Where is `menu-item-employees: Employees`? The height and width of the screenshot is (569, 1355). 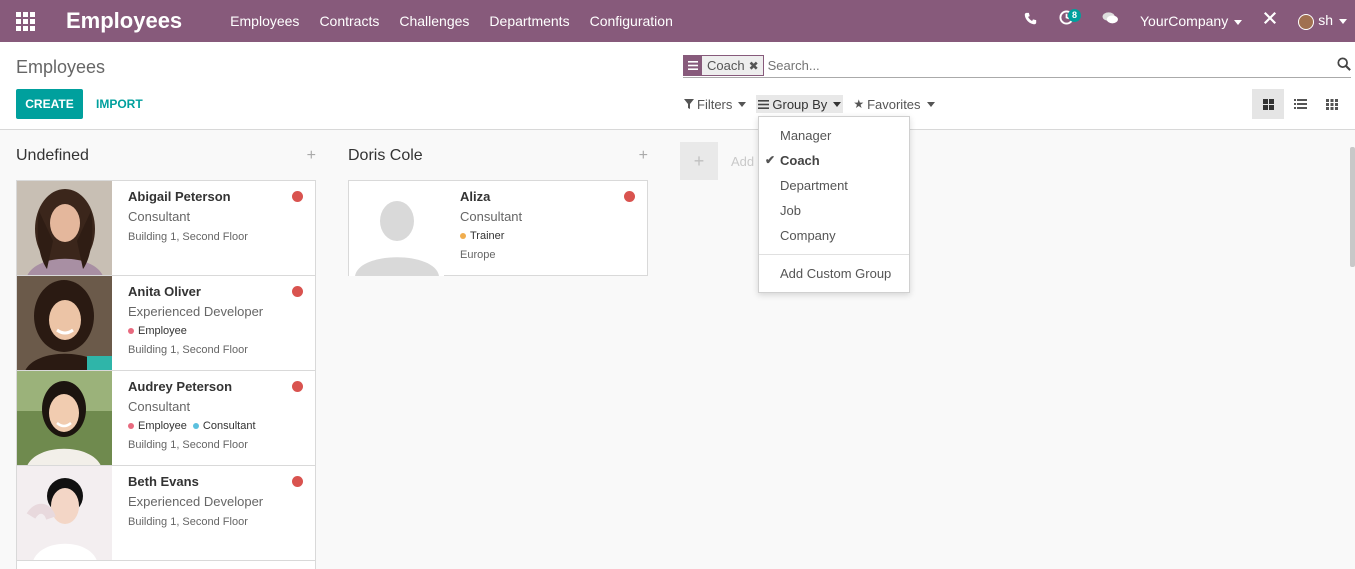 menu-item-employees: Employees is located at coordinates (264, 21).